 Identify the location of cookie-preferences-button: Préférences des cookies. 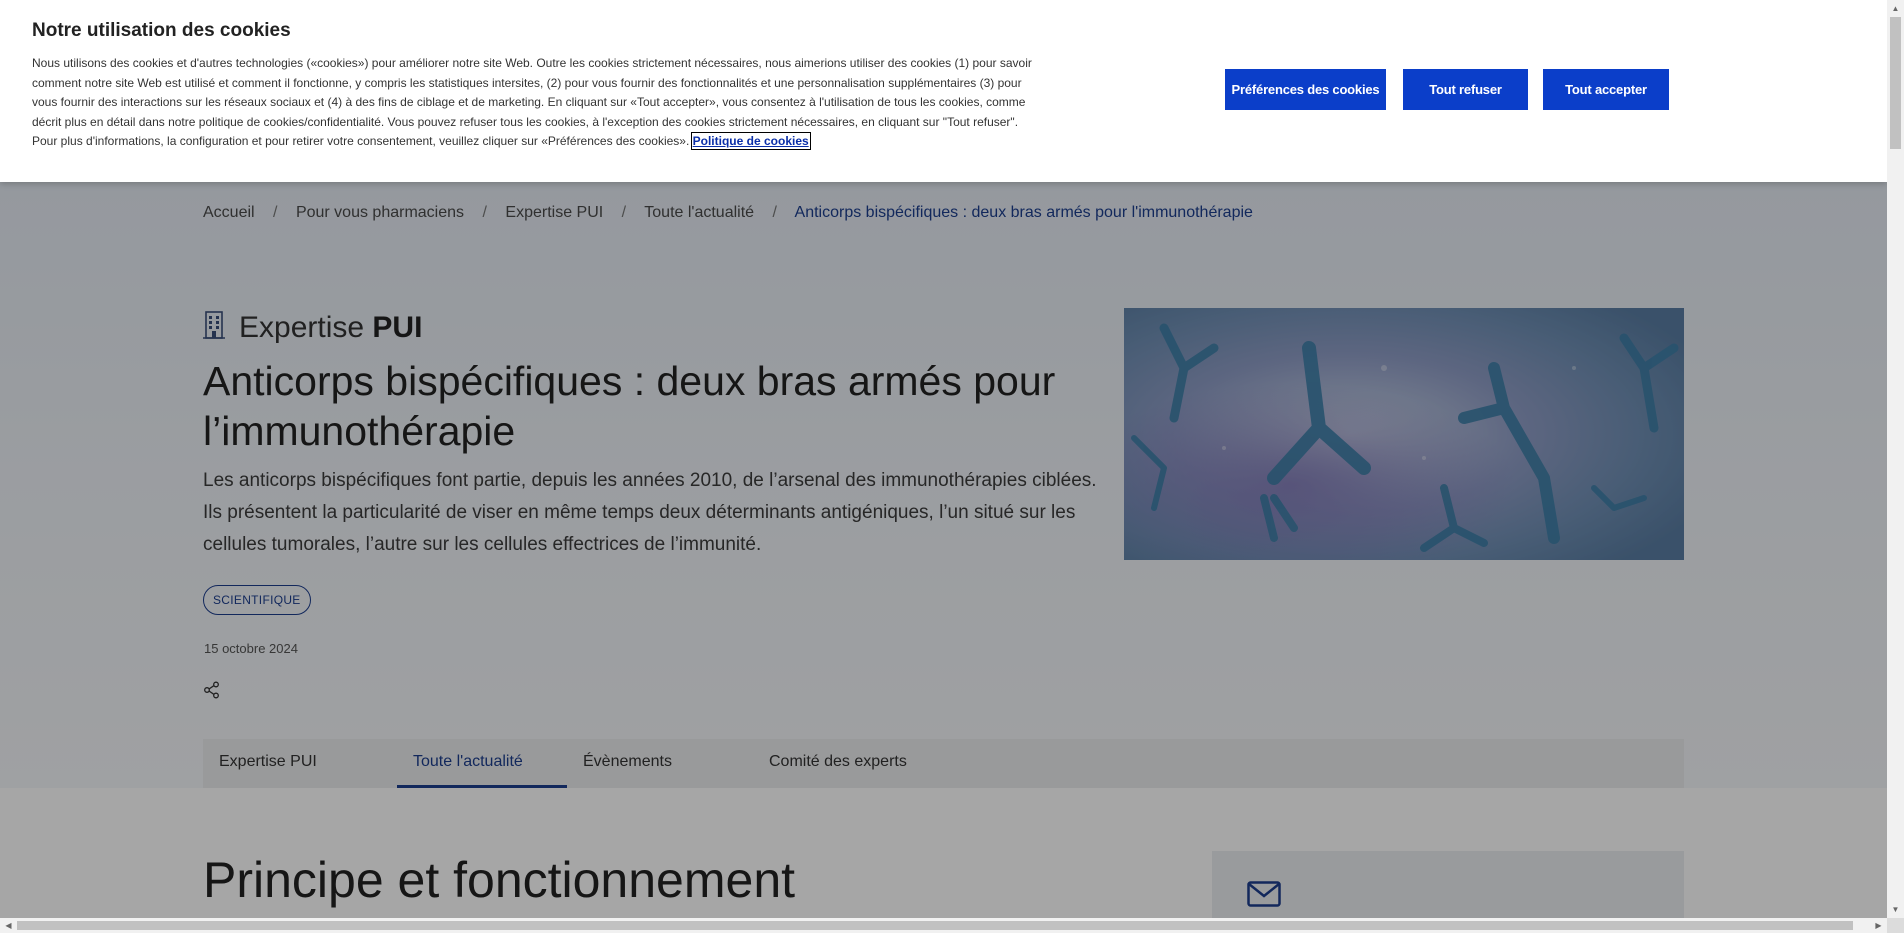
(1305, 89).